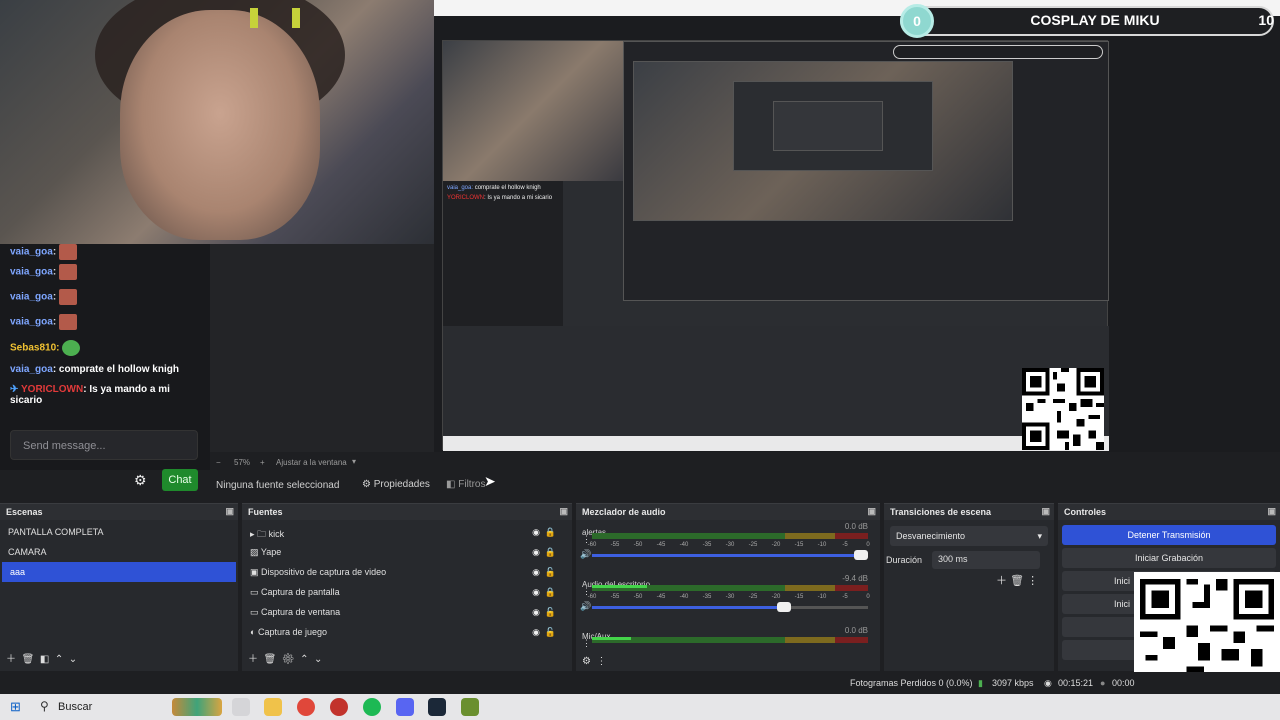 This screenshot has height=720, width=1280. What do you see at coordinates (638, 597) in the screenshot?
I see `meter-tick-label: -50` at bounding box center [638, 597].